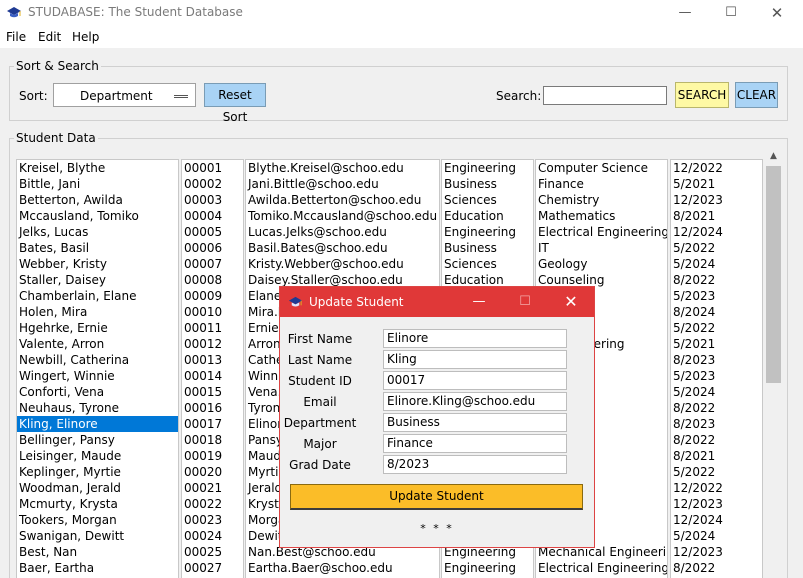  I want to click on student-name-row: Bittle, Jani, so click(97, 184).